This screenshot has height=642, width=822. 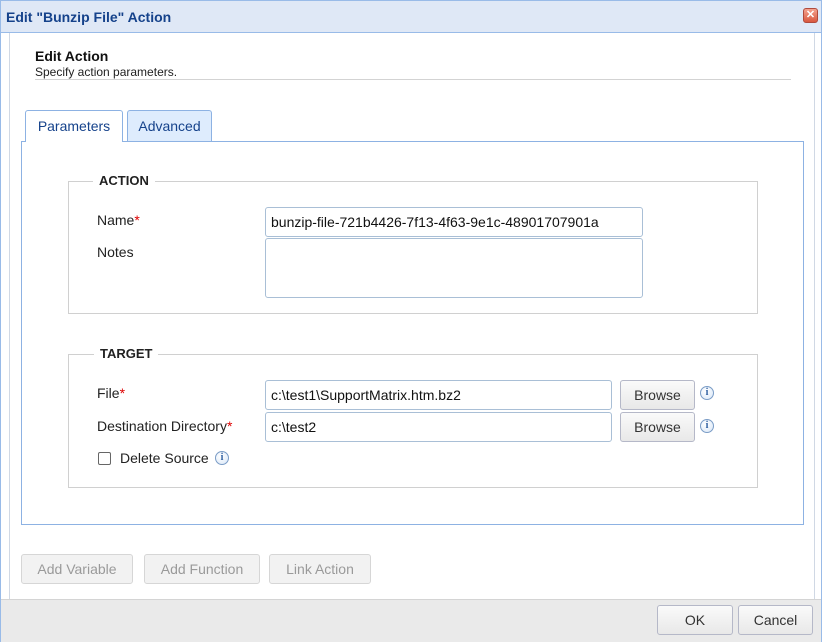 I want to click on cancel-button: Cancel, so click(x=775, y=620).